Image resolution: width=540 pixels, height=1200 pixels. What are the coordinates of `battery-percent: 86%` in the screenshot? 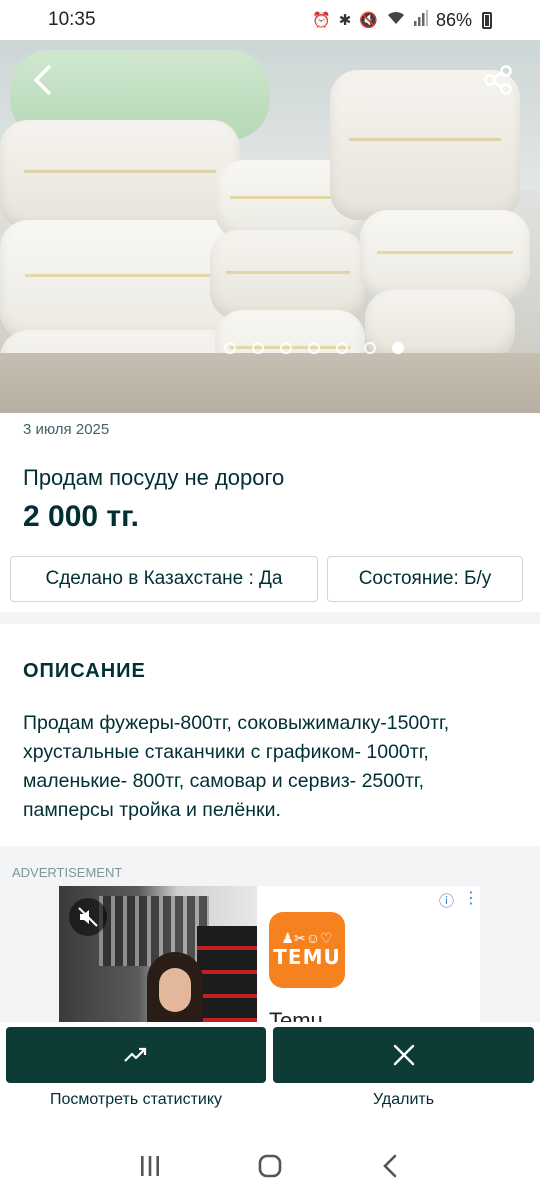 It's located at (453, 19).